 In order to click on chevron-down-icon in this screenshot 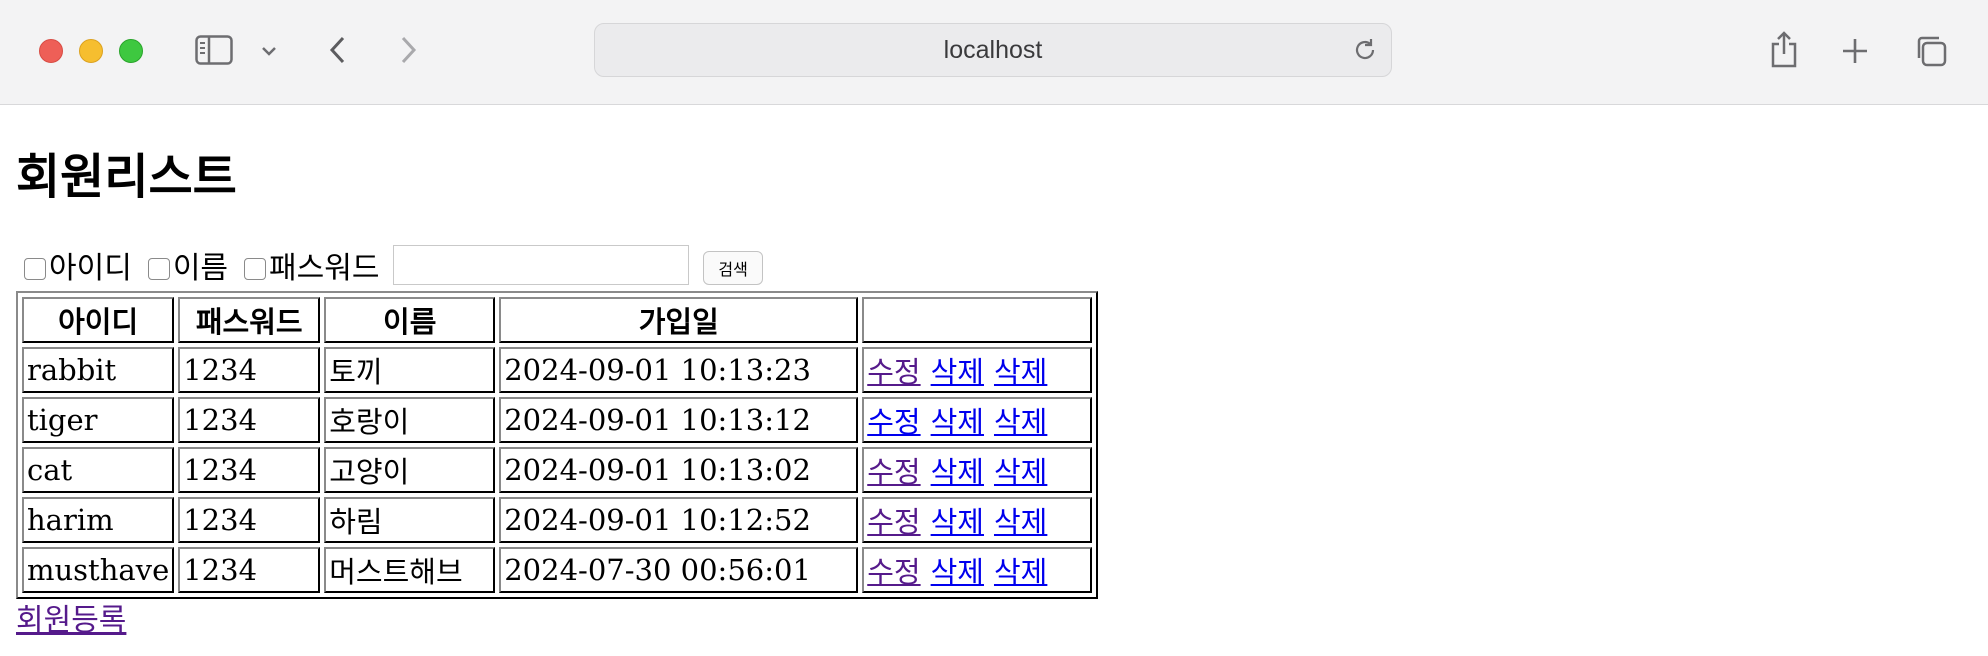, I will do `click(269, 51)`.